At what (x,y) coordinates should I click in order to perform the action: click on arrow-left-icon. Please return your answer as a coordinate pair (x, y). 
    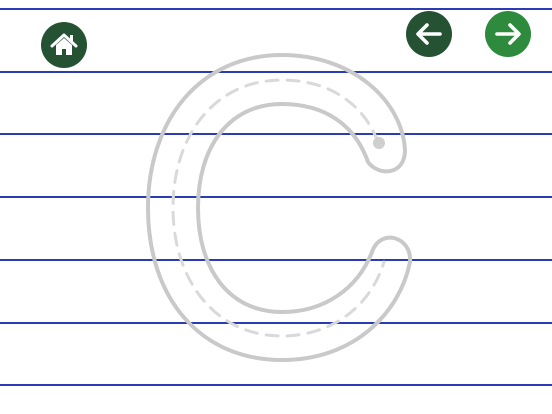
    Looking at the image, I should click on (429, 34).